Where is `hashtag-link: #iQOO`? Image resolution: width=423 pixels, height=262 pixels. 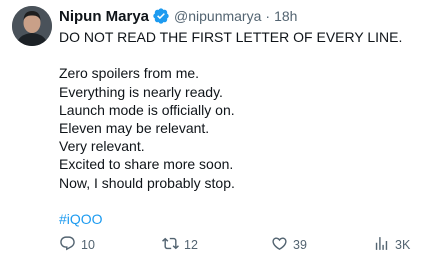
hashtag-link: #iQOO is located at coordinates (236, 219).